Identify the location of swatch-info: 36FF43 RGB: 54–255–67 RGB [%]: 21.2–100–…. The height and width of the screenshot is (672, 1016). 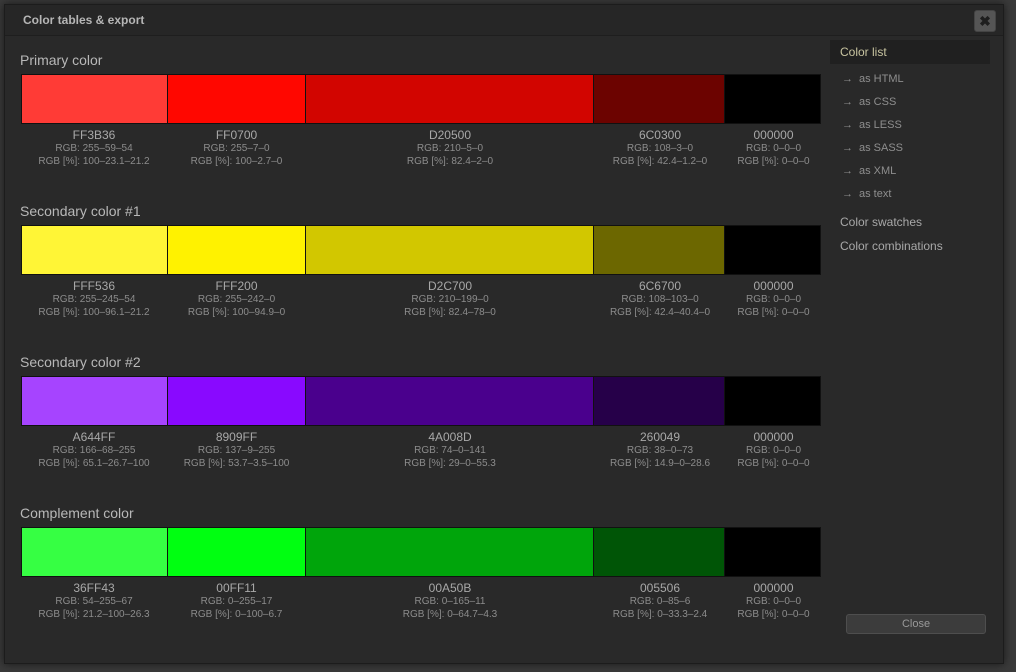
(94, 601).